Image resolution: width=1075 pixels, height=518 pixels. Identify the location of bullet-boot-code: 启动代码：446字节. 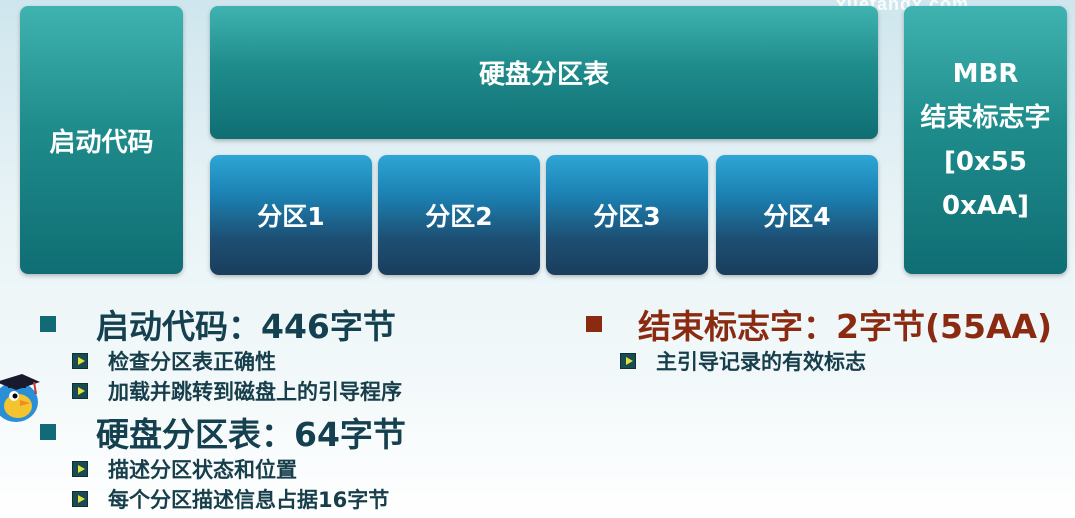
(218, 324).